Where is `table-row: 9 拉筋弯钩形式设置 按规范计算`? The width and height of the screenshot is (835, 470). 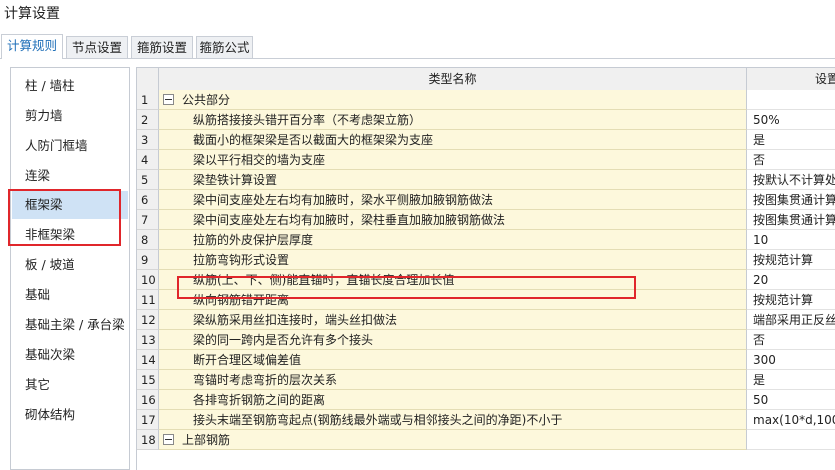 table-row: 9 拉筋弯钩形式设置 按规范计算 is located at coordinates (486, 260).